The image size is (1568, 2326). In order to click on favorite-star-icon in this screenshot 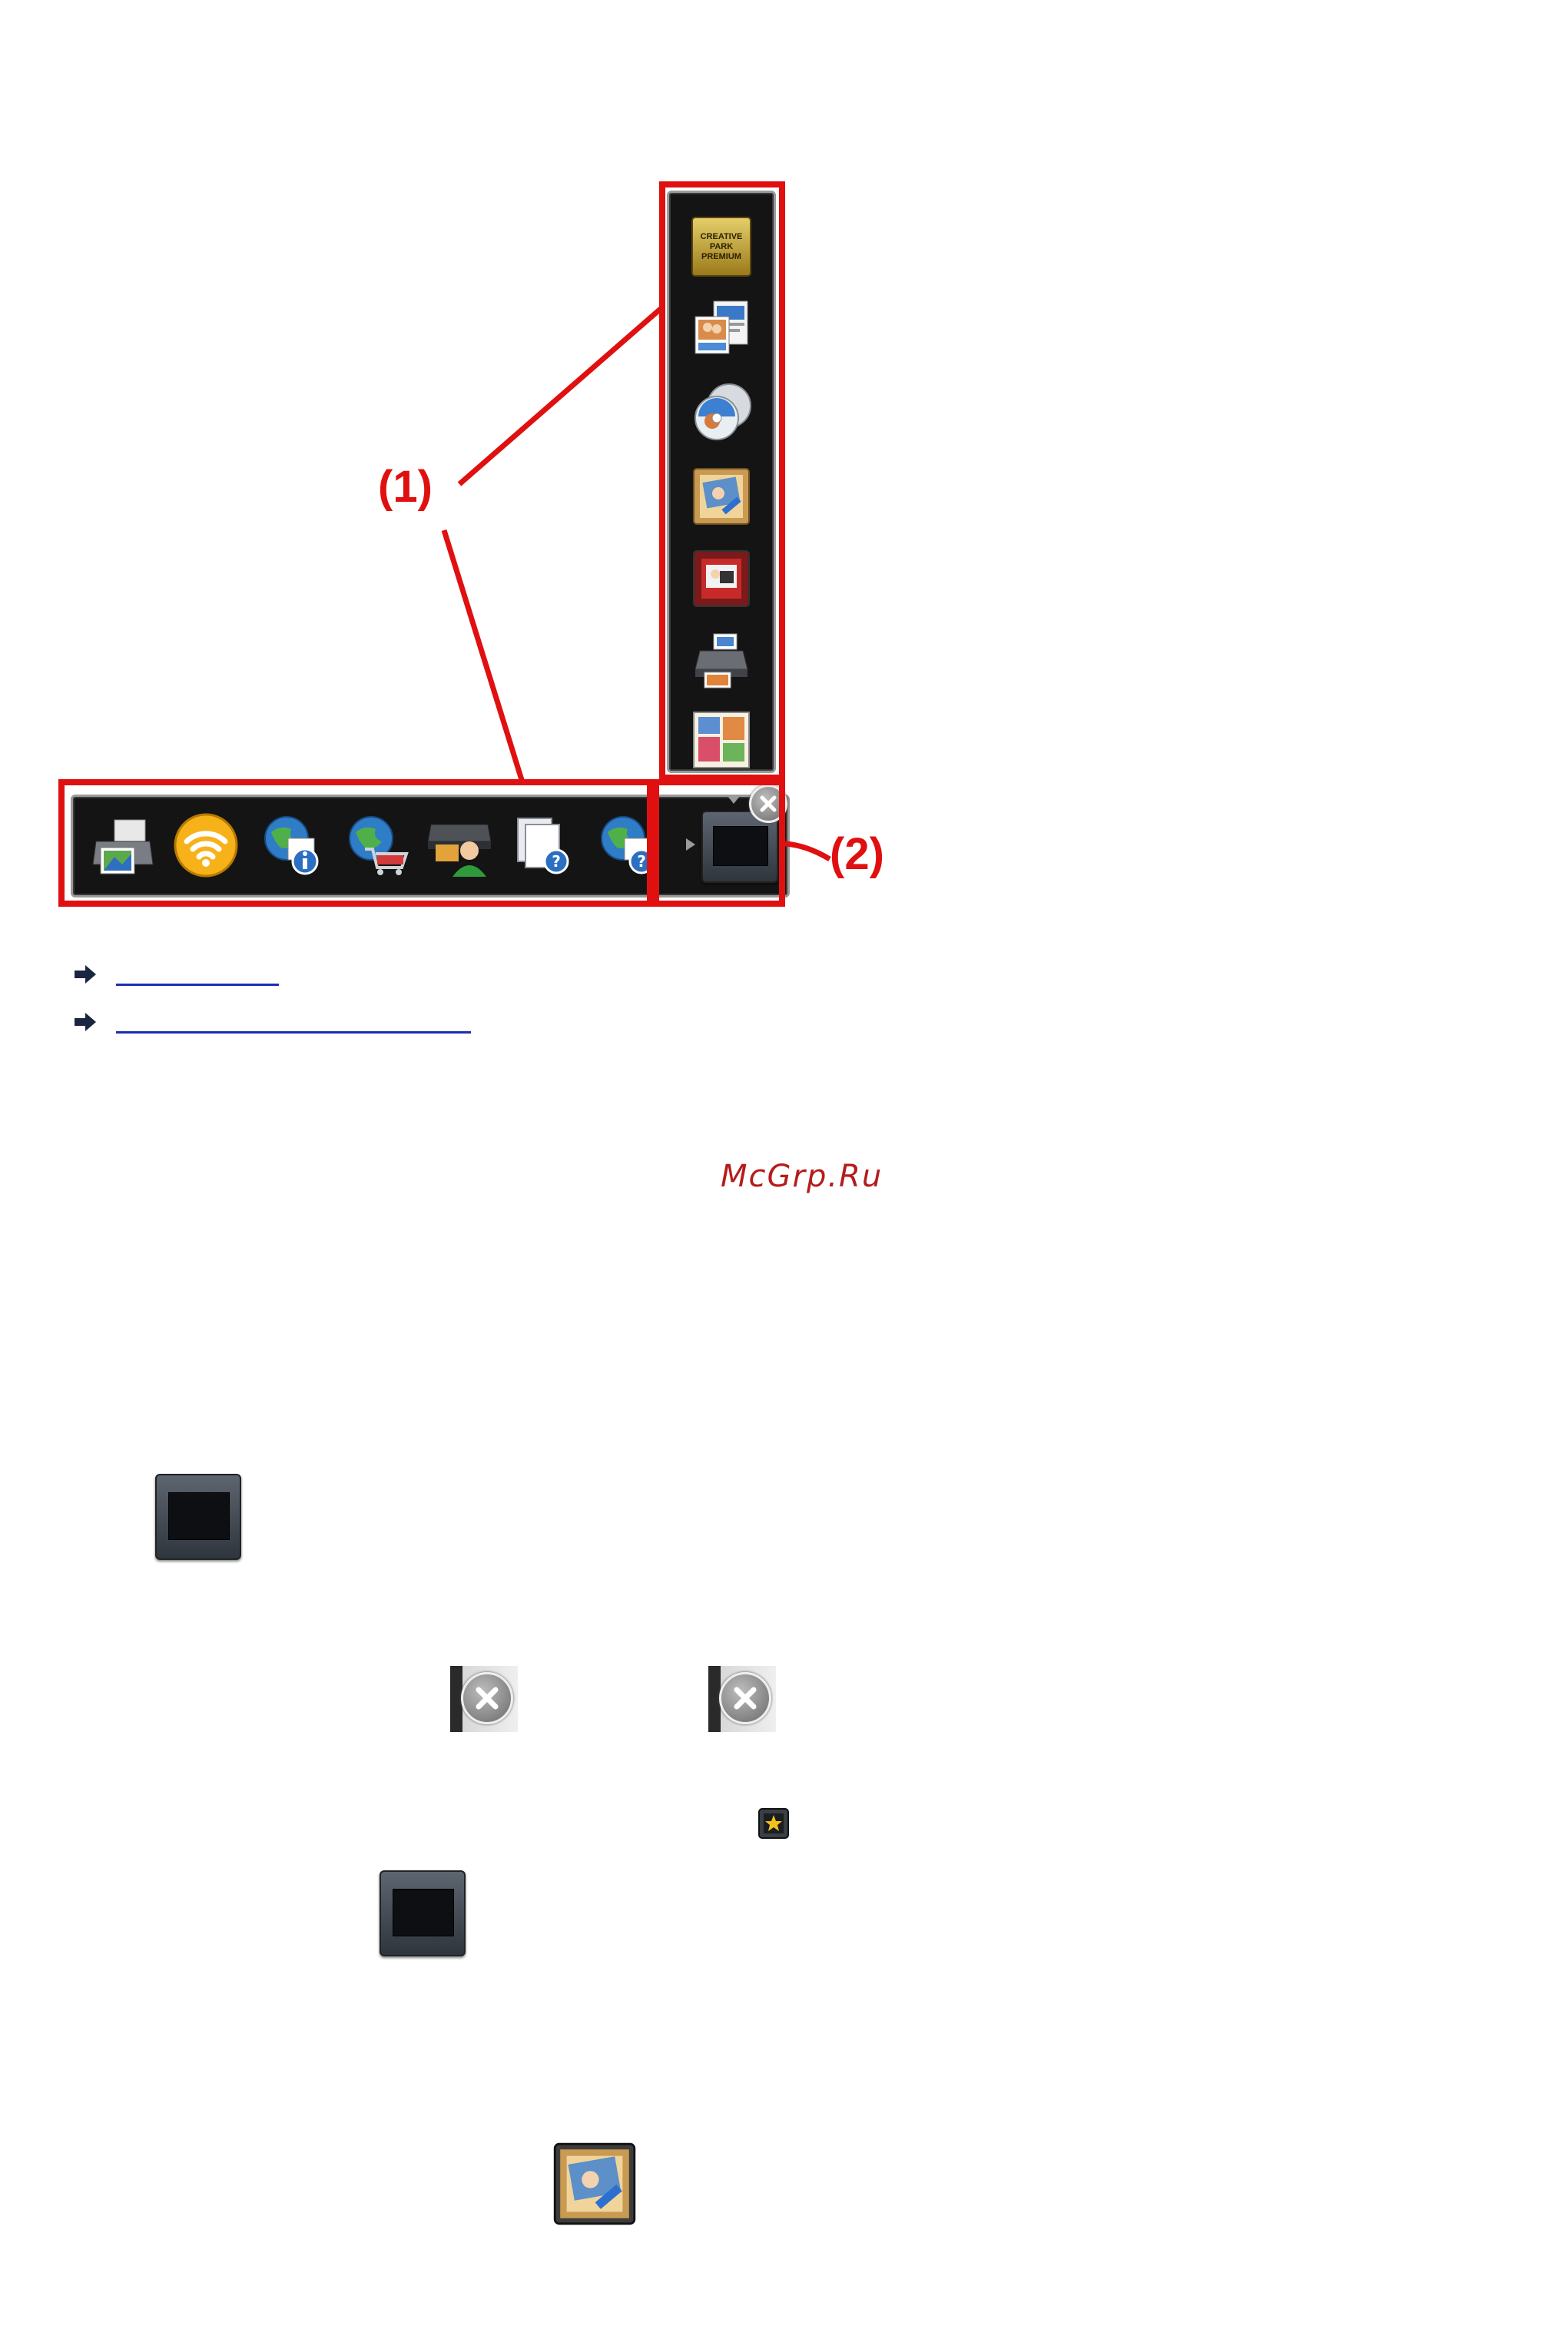, I will do `click(773, 1823)`.